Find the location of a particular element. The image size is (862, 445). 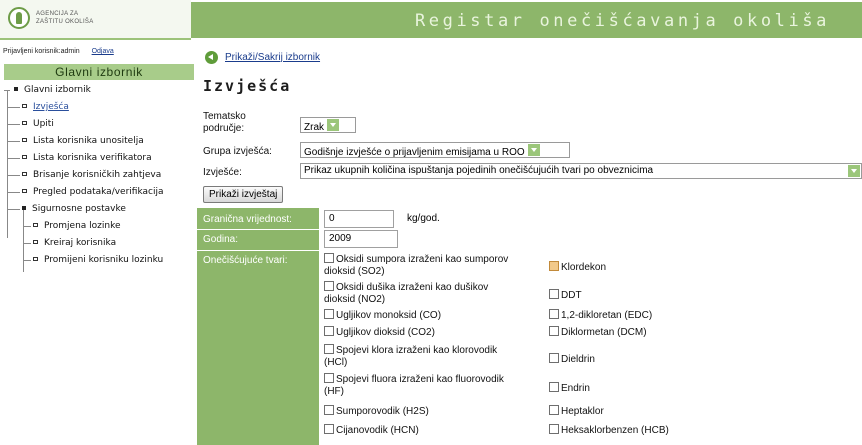

page-title: Izvješća is located at coordinates (247, 86).